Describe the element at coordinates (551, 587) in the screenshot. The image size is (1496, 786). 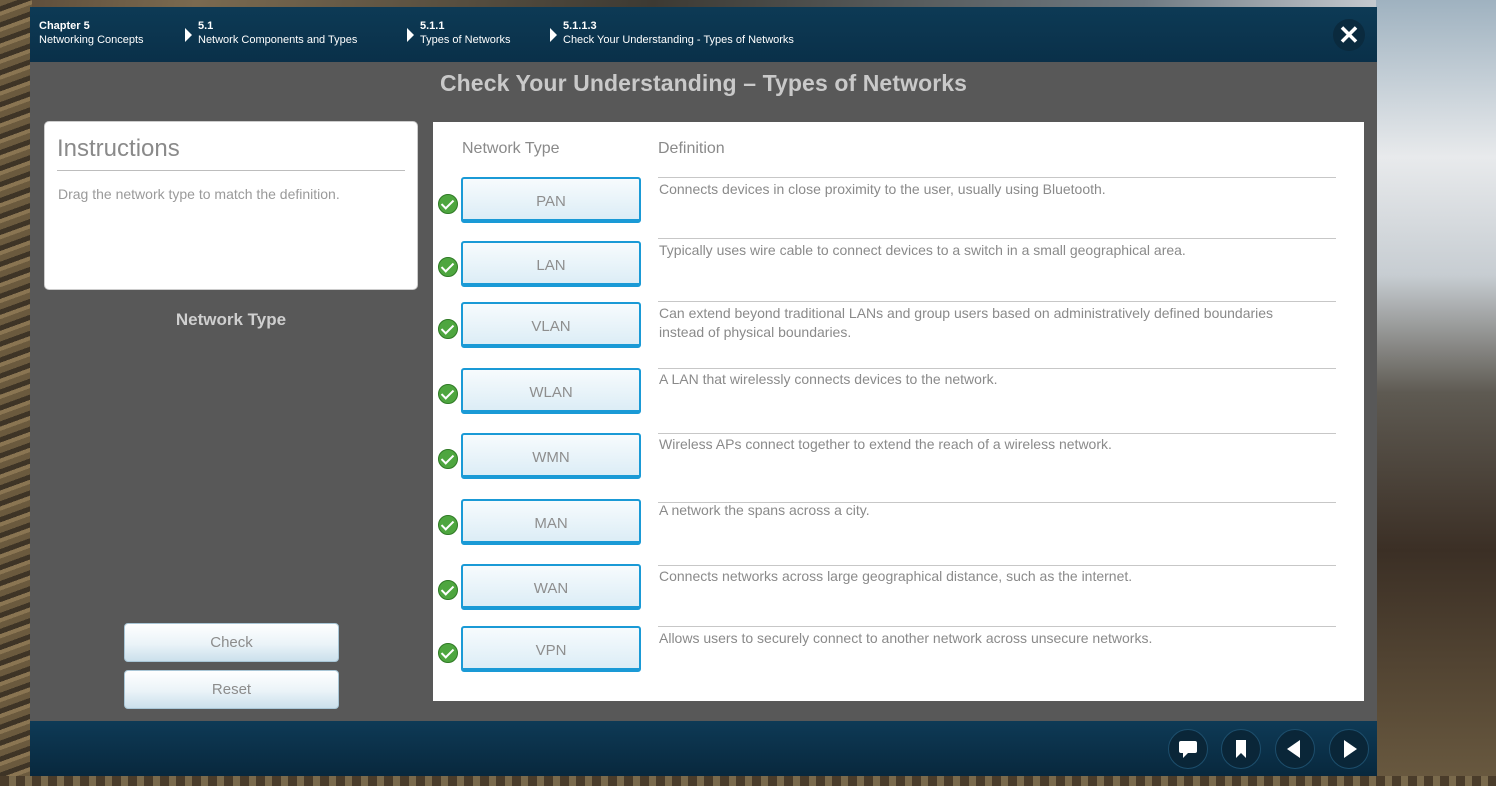
I see `network-type-tile-wan: WAN` at that location.